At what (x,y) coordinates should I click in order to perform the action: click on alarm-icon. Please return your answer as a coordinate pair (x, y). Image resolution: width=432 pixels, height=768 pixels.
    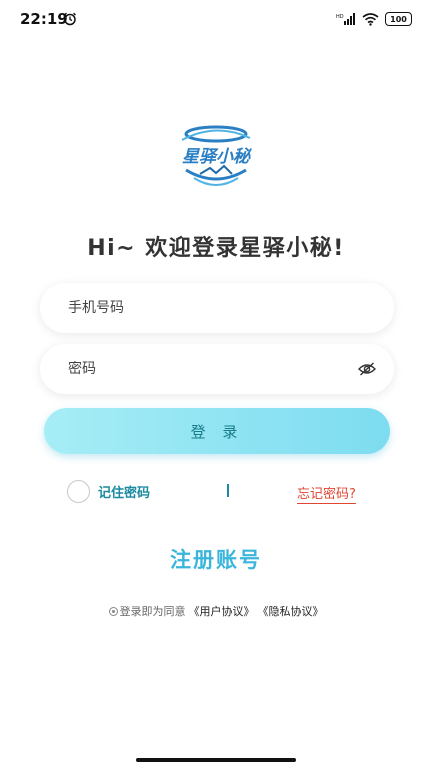
    Looking at the image, I should click on (70, 19).